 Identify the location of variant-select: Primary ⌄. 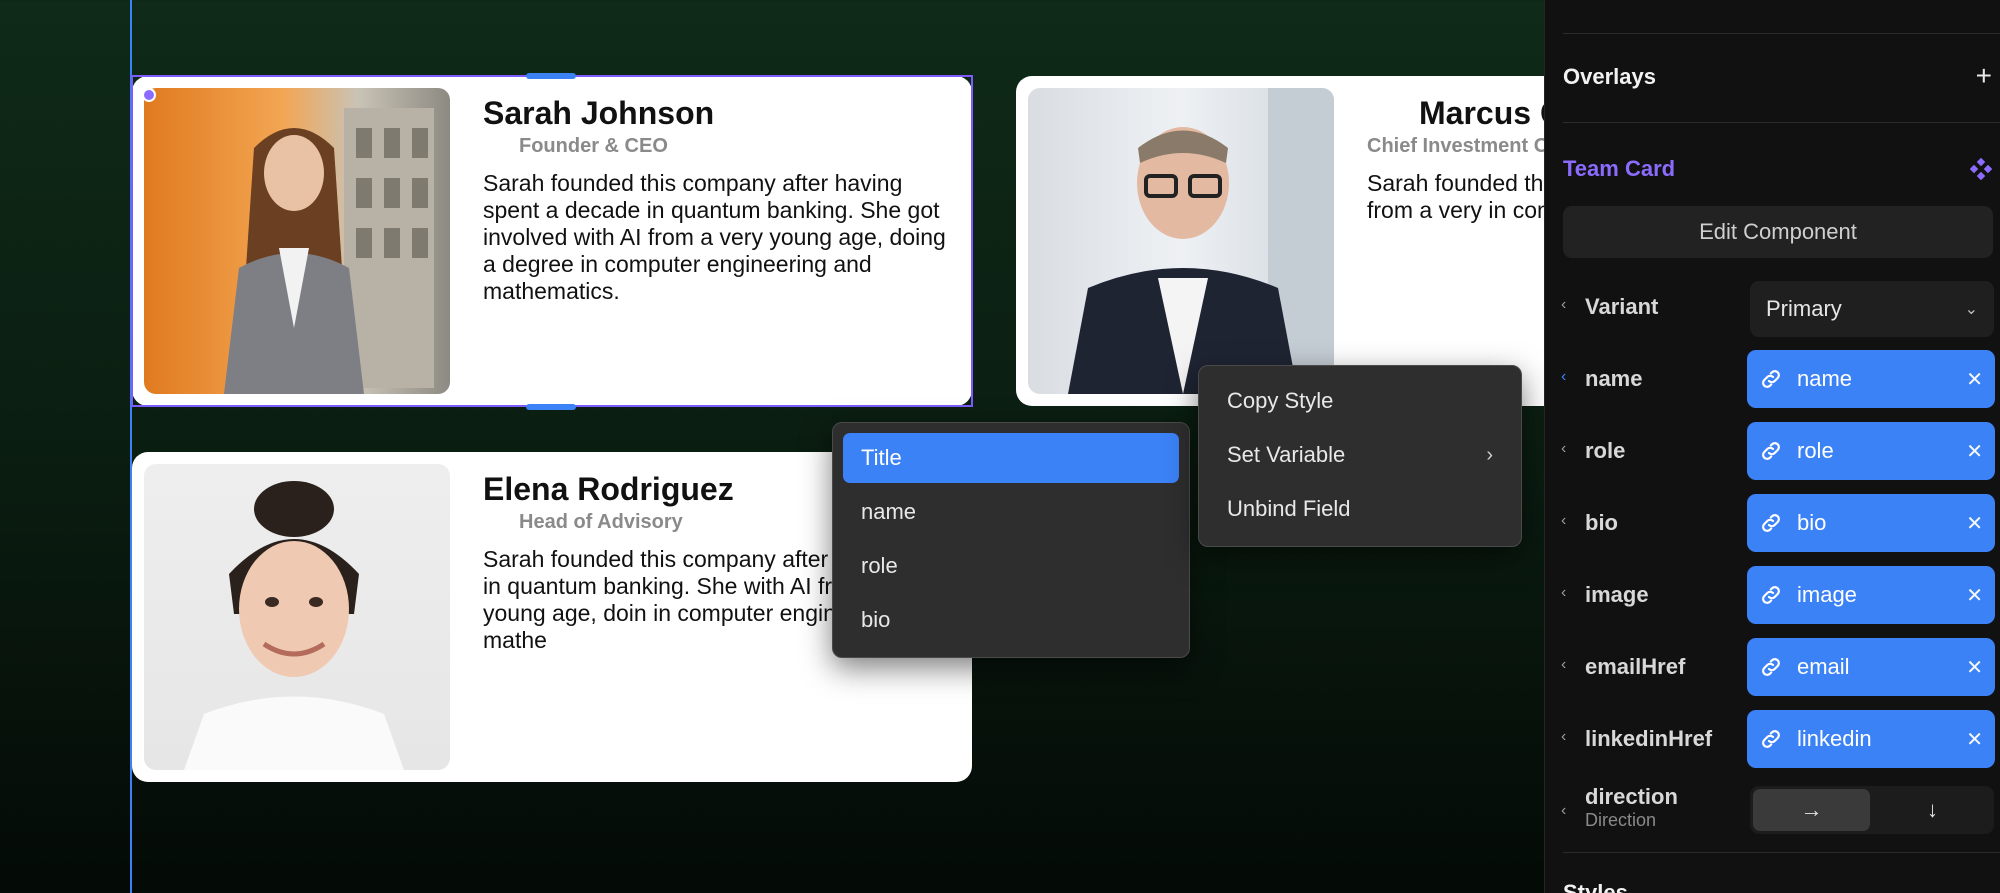
(1872, 309).